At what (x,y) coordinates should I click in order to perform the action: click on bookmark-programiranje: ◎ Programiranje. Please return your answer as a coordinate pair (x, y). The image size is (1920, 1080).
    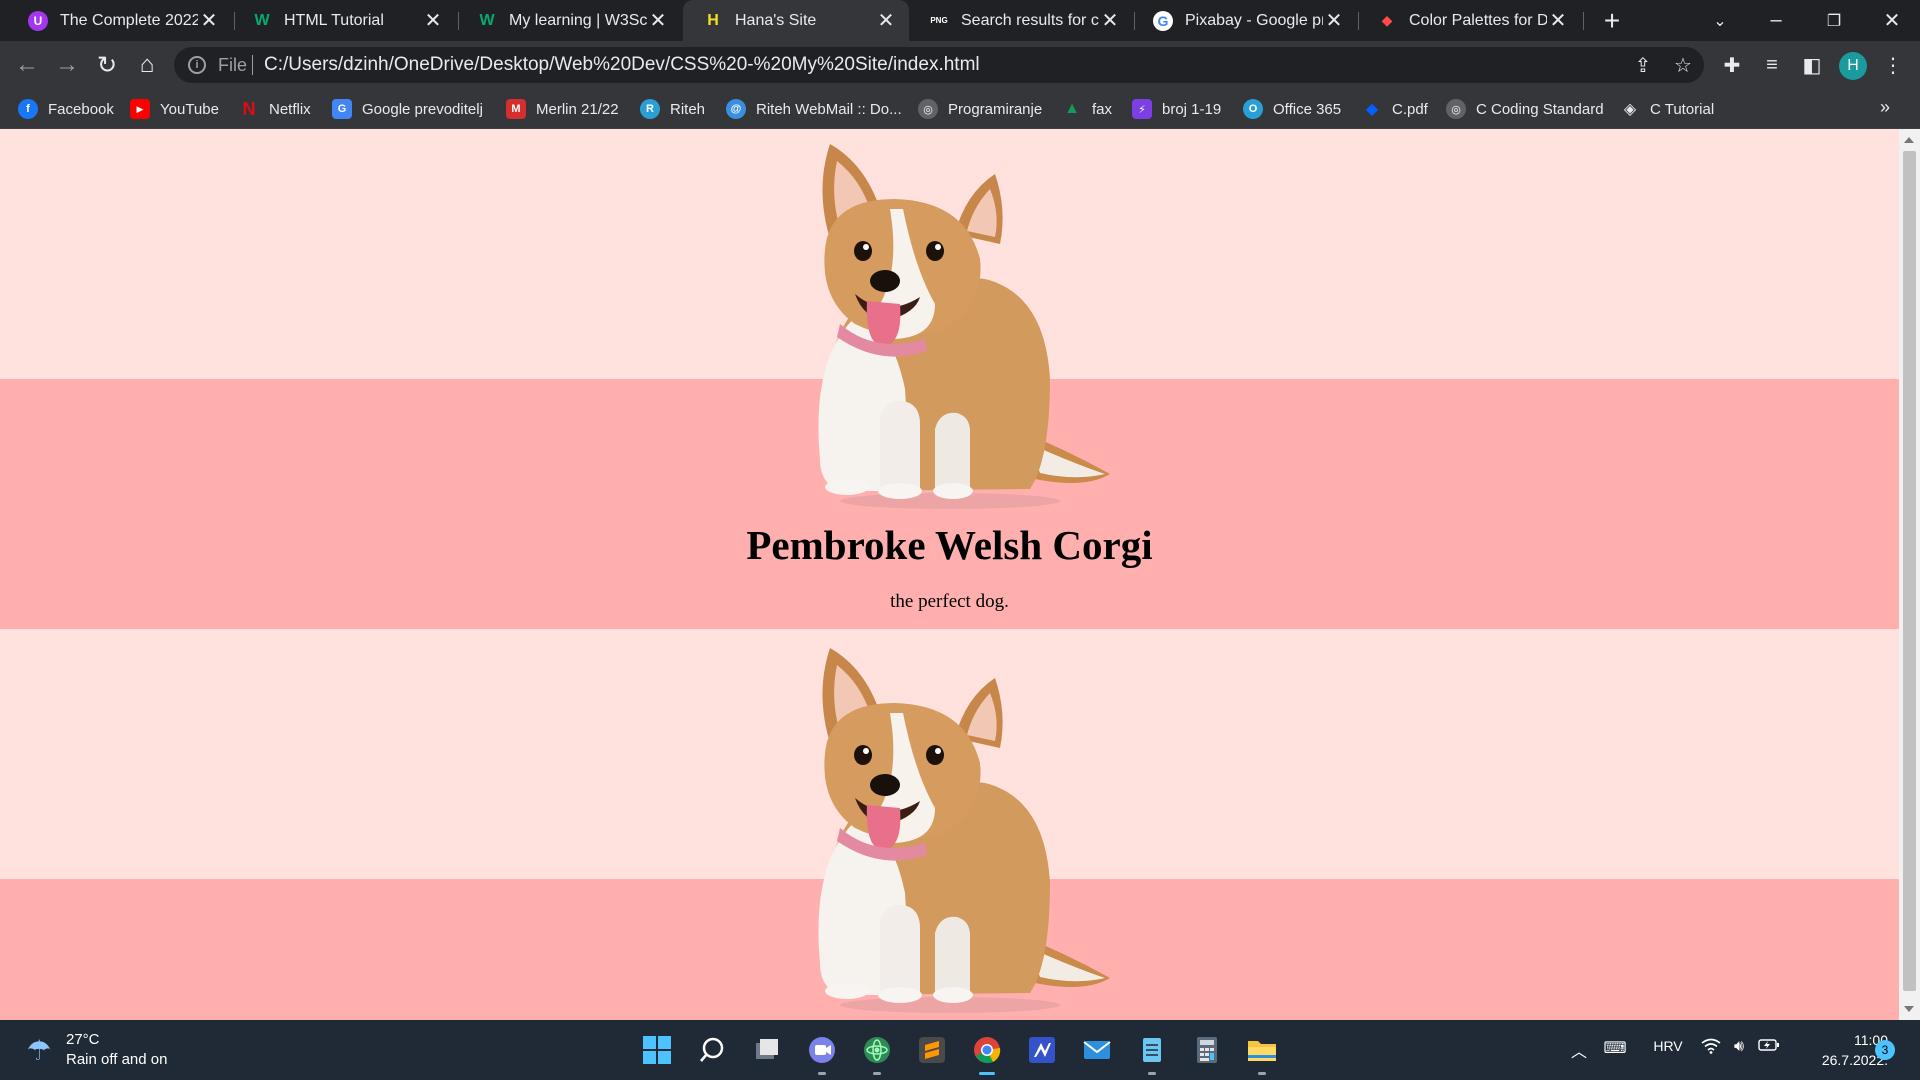
    Looking at the image, I should click on (980, 109).